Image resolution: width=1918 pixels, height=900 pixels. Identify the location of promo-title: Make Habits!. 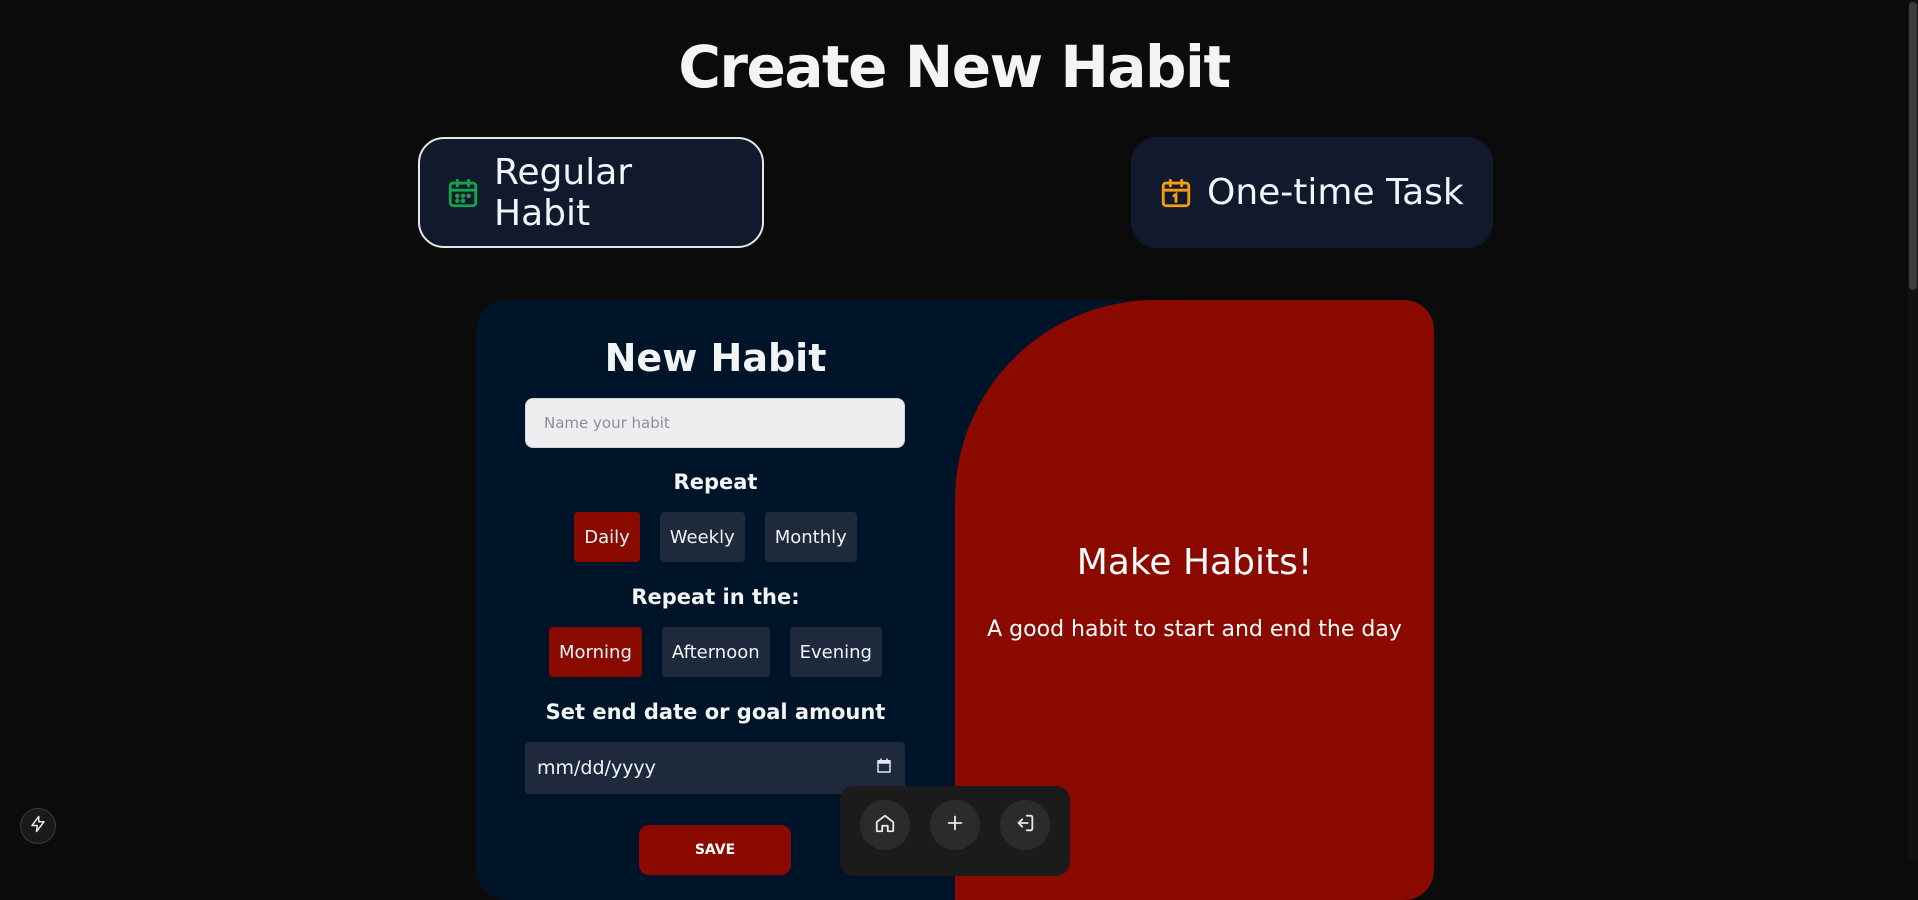
(1194, 562).